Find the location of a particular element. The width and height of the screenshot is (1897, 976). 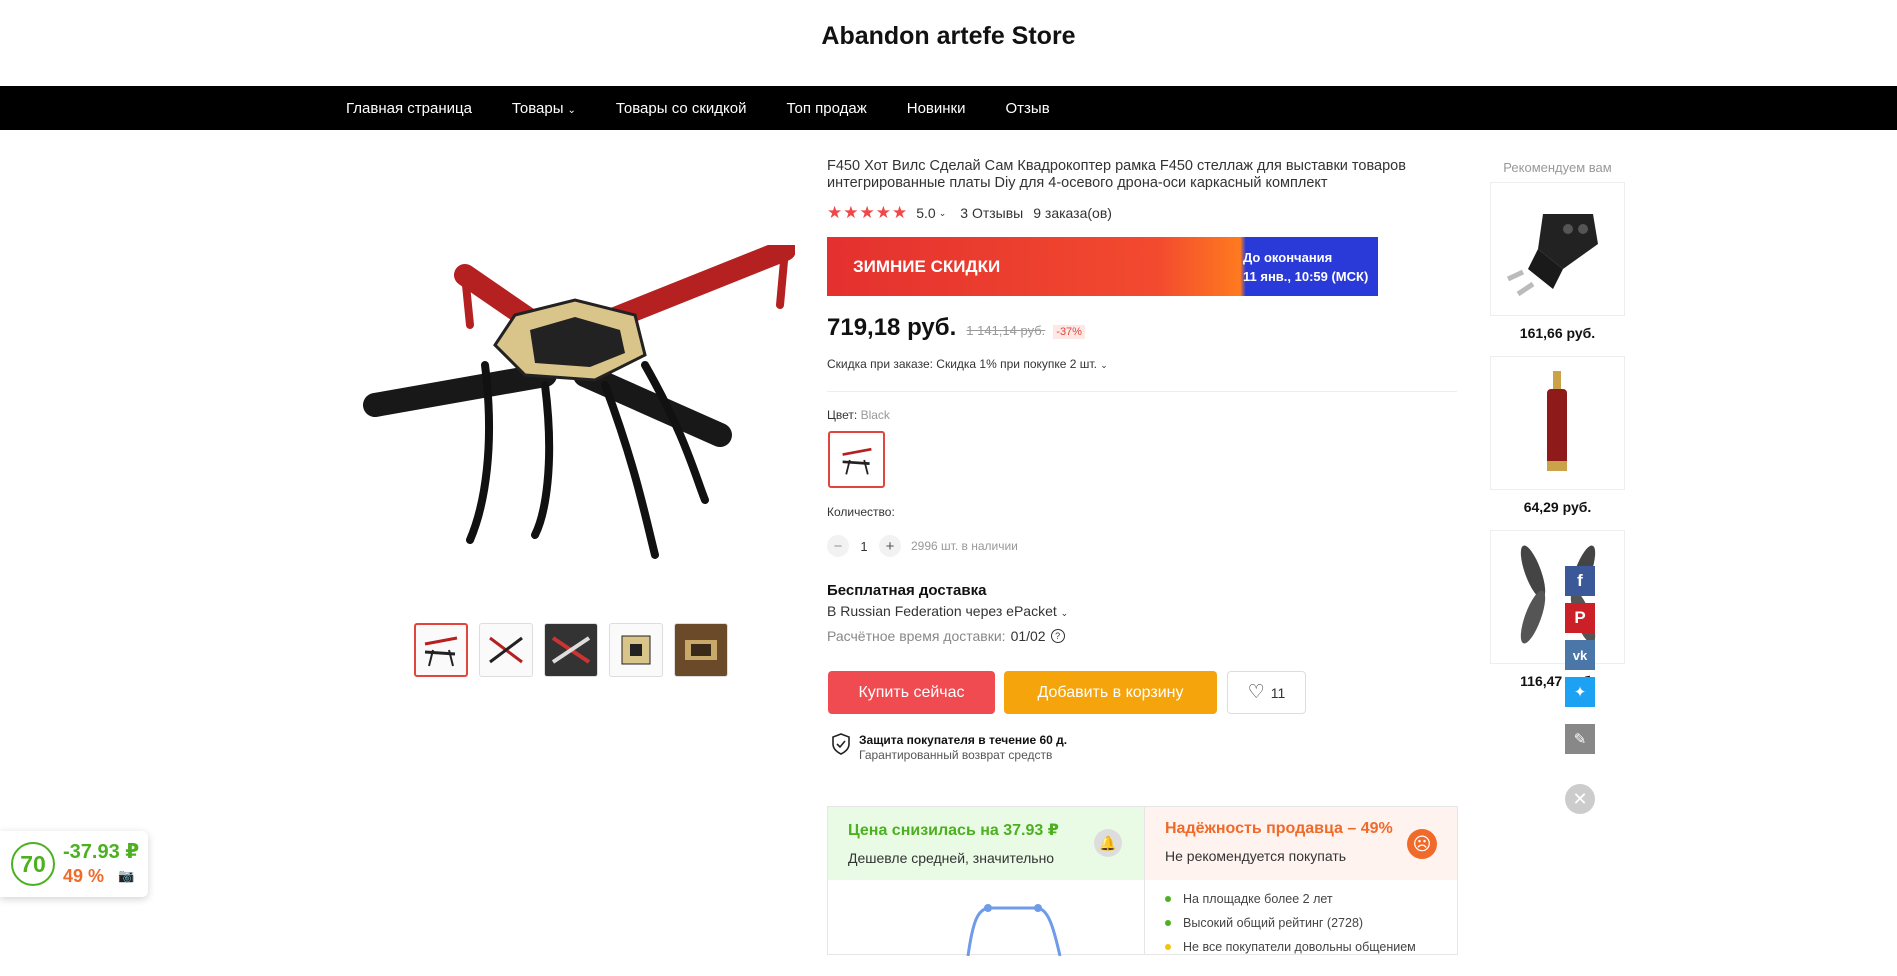

wishlist-count: 11 is located at coordinates (1278, 692).